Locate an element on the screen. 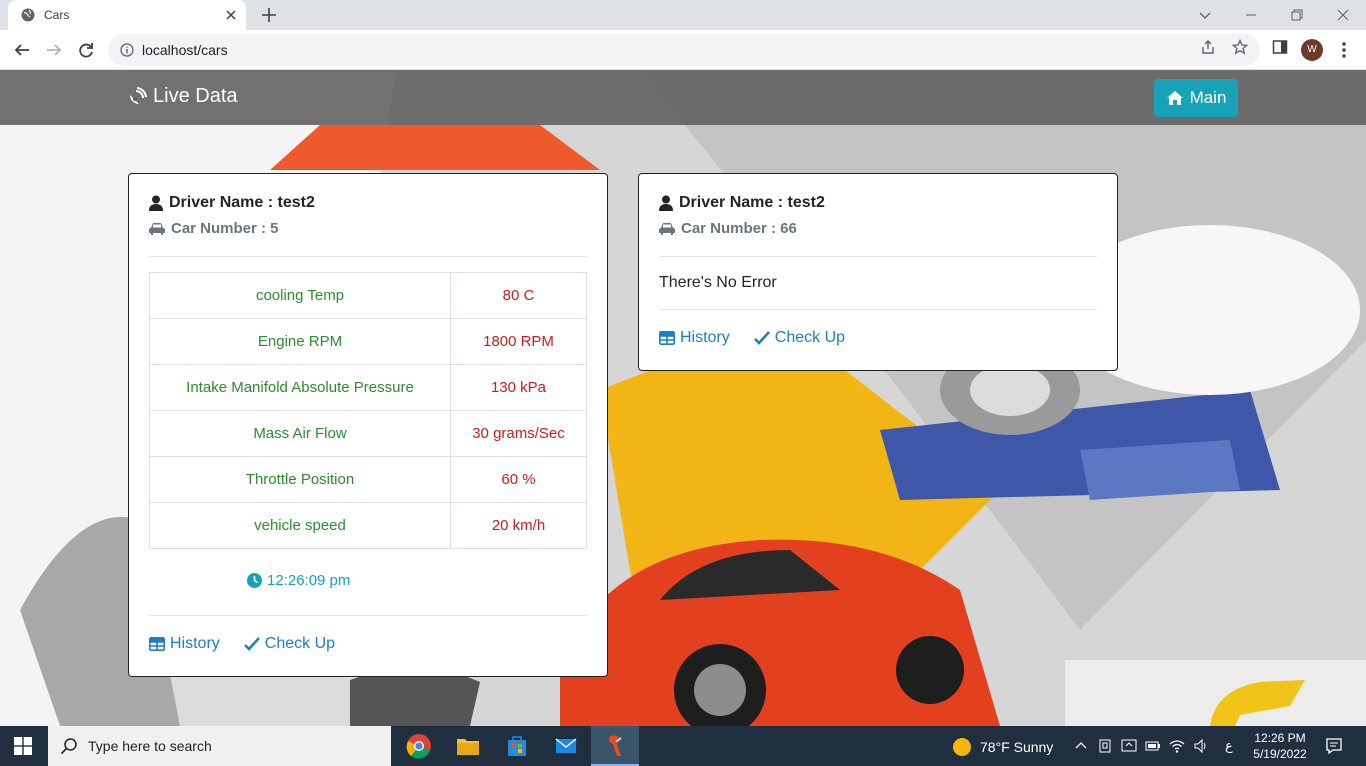 Image resolution: width=1366 pixels, height=766 pixels. reading-label: Intake Manifold Absolute Pressure is located at coordinates (300, 387).